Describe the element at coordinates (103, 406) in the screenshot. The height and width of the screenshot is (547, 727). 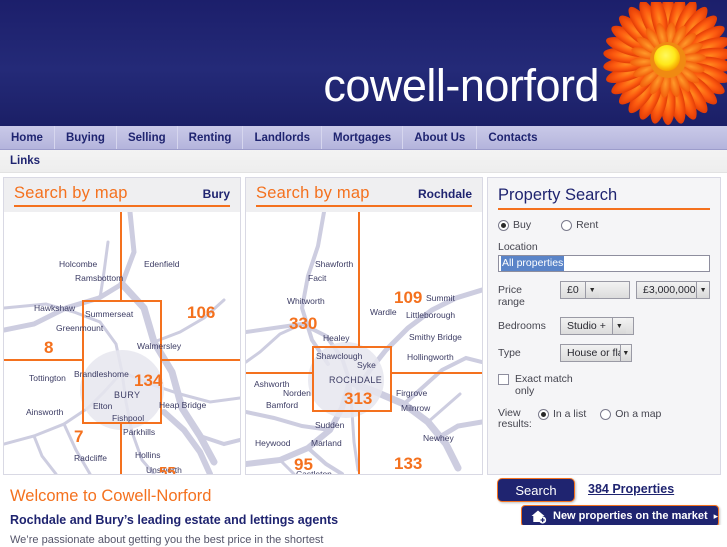
I see `map-label: Elton` at that location.